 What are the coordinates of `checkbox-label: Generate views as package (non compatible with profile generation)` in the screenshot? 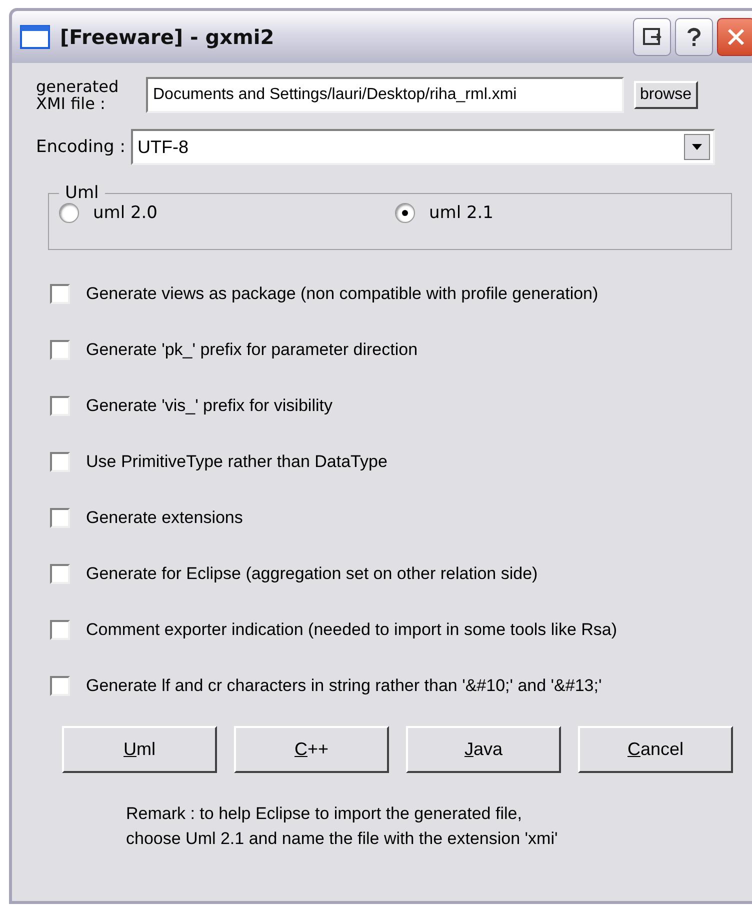 It's located at (342, 294).